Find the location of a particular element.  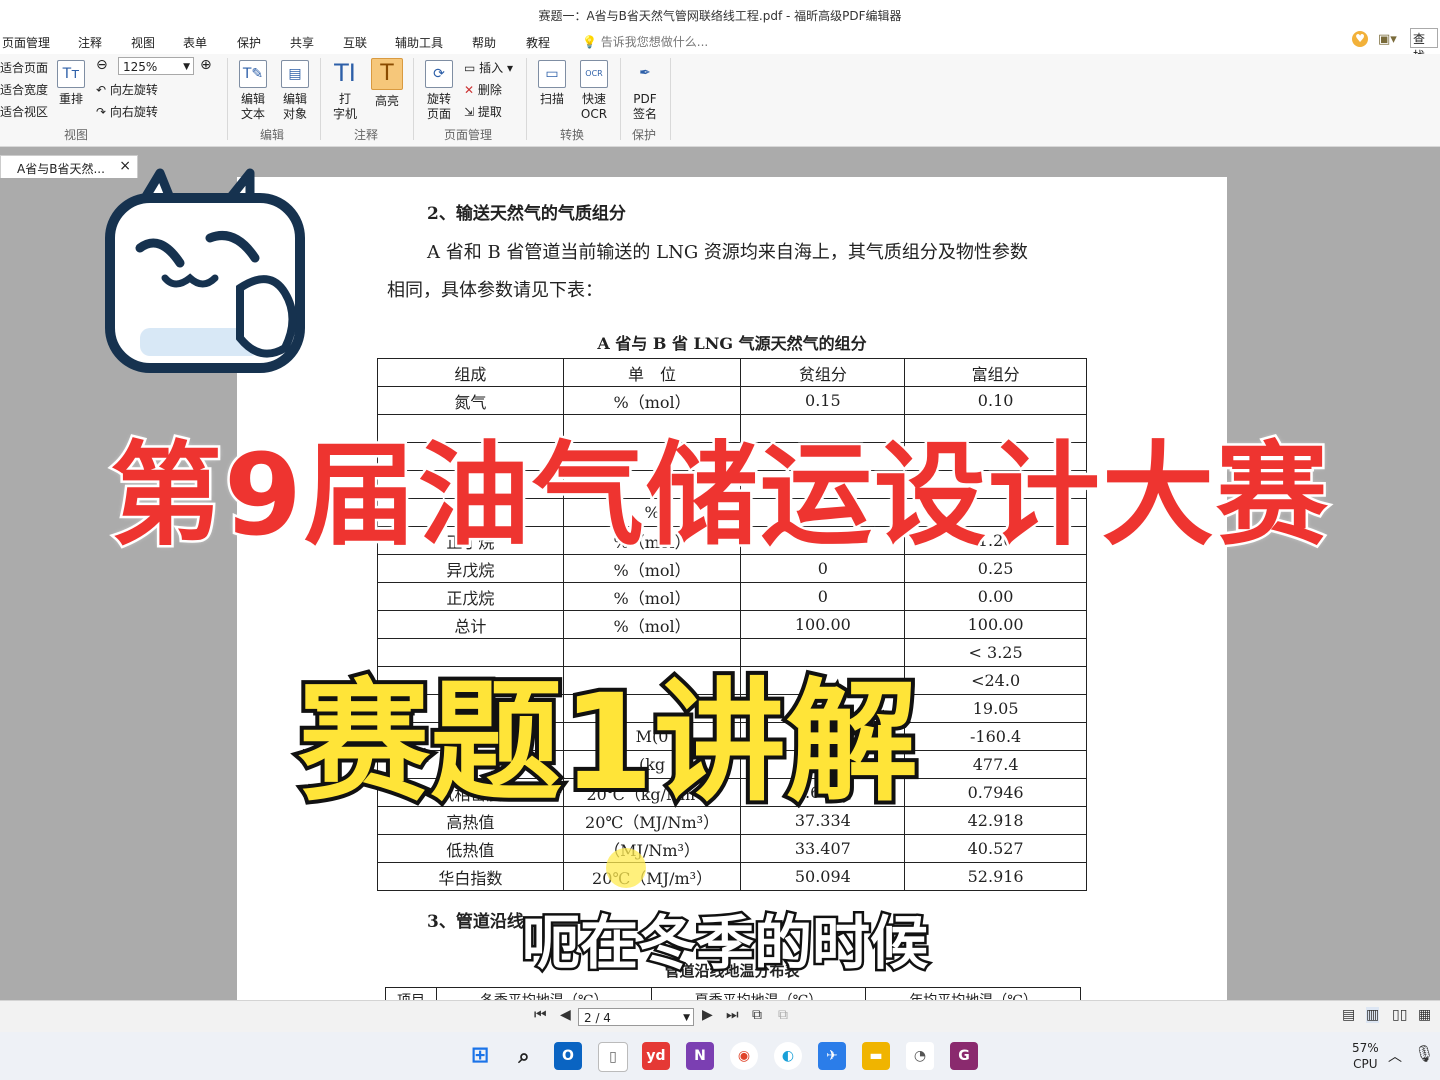

typewriter-button: TI 打 字机 is located at coordinates (345, 91).